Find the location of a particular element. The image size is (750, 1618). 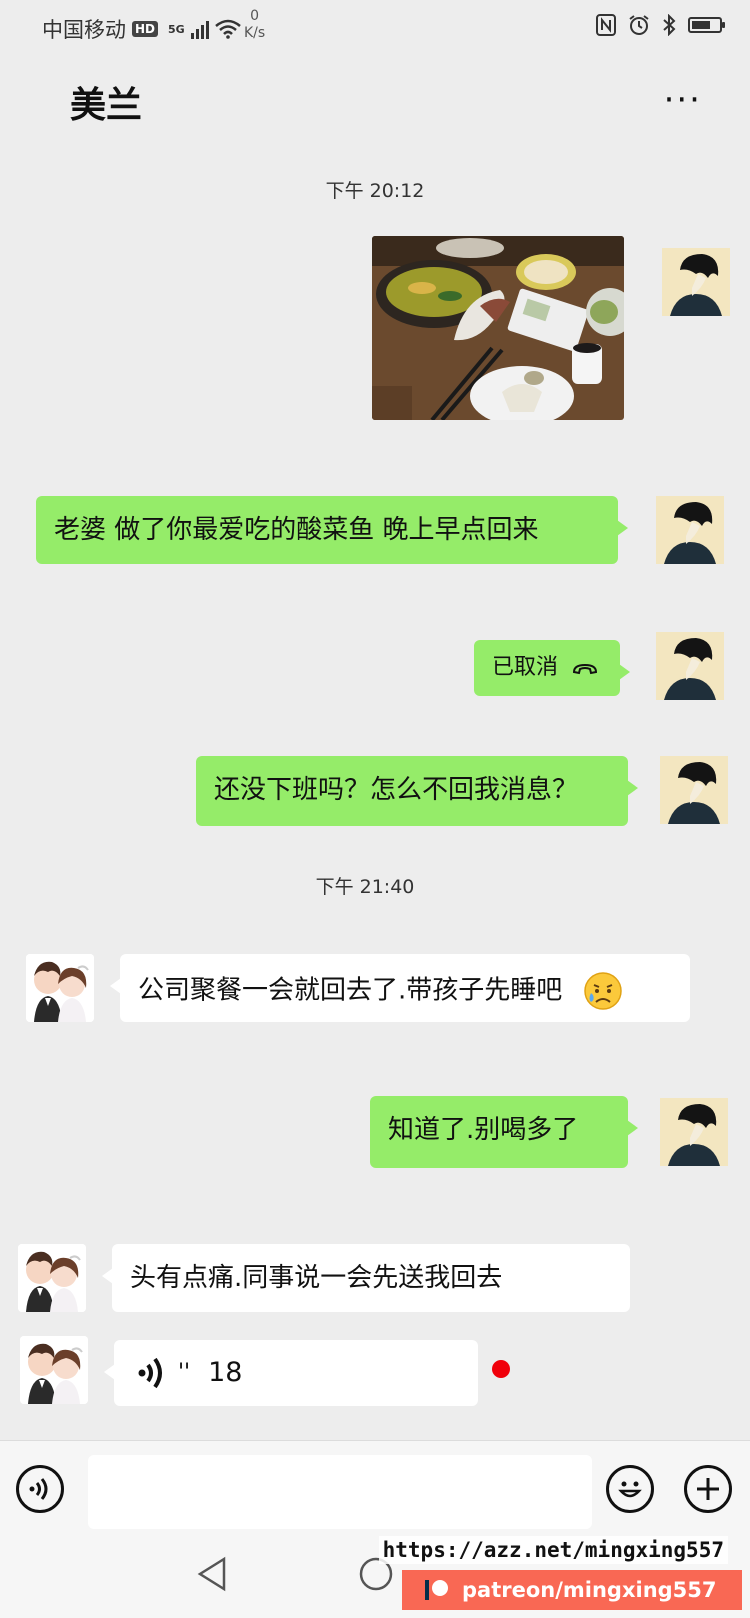

voice-message-bubble: '' 18 is located at coordinates (291, 1373).